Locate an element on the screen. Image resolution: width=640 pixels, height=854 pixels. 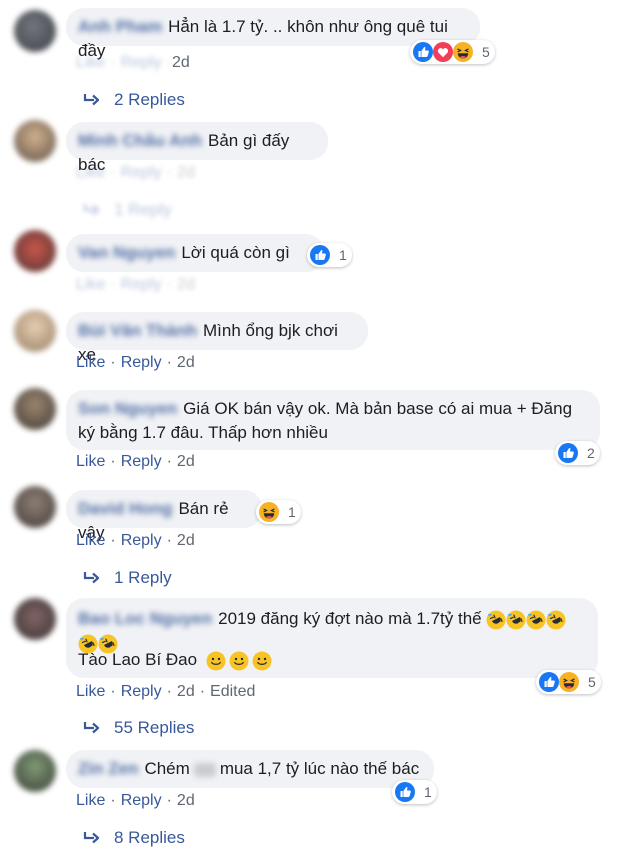
comment-bubble: Minh Châu Anh Bản gì đấy bác is located at coordinates (197, 148).